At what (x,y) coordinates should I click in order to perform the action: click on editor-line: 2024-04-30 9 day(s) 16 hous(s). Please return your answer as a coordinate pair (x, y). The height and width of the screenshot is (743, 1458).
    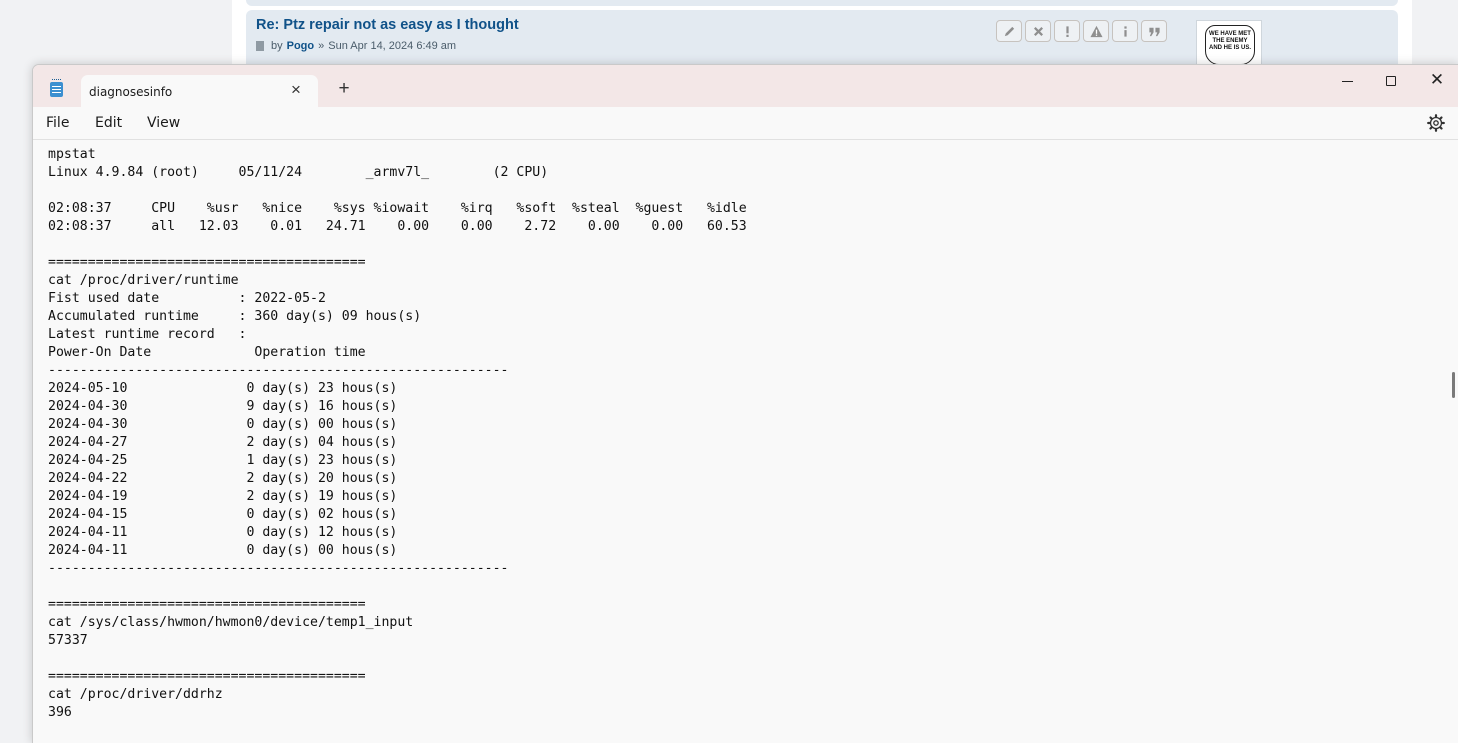
    Looking at the image, I should click on (223, 406).